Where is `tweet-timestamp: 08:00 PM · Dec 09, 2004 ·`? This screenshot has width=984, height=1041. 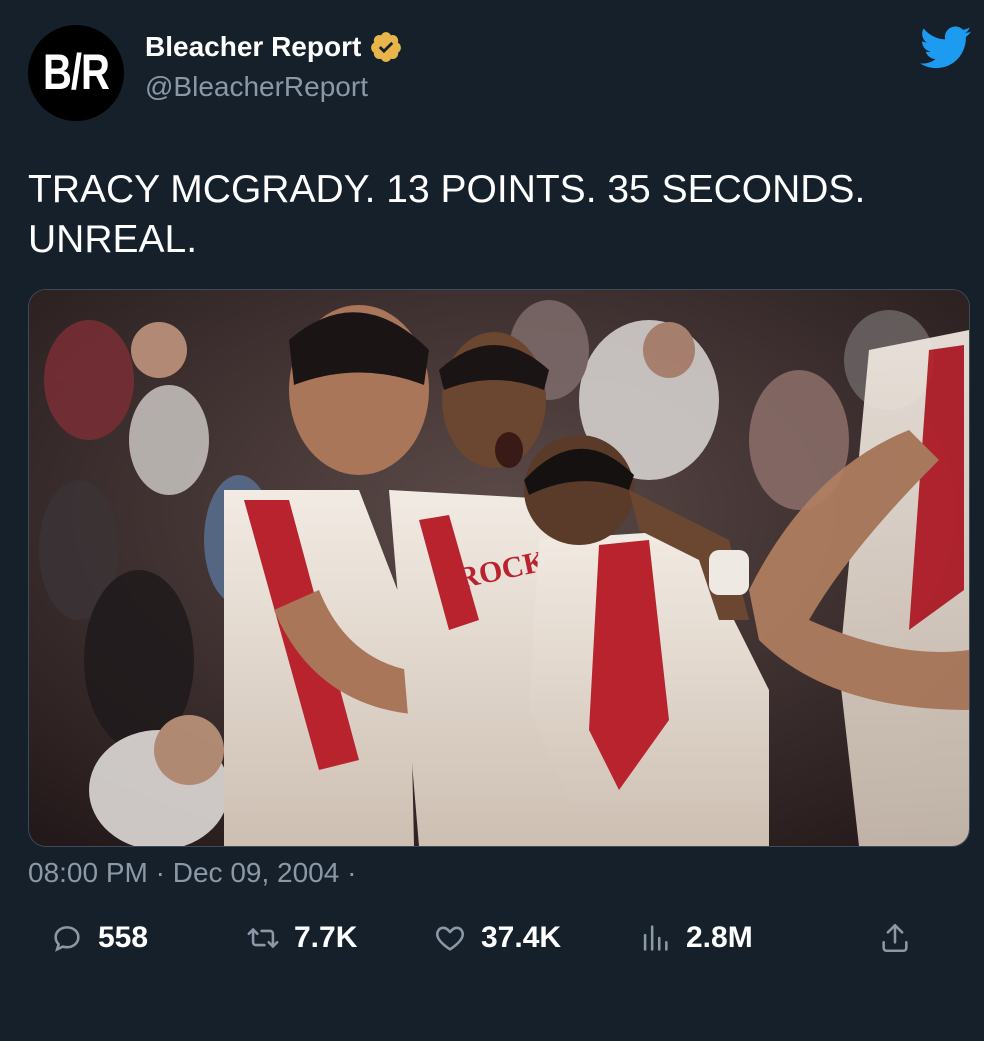 tweet-timestamp: 08:00 PM · Dec 09, 2004 · is located at coordinates (192, 873).